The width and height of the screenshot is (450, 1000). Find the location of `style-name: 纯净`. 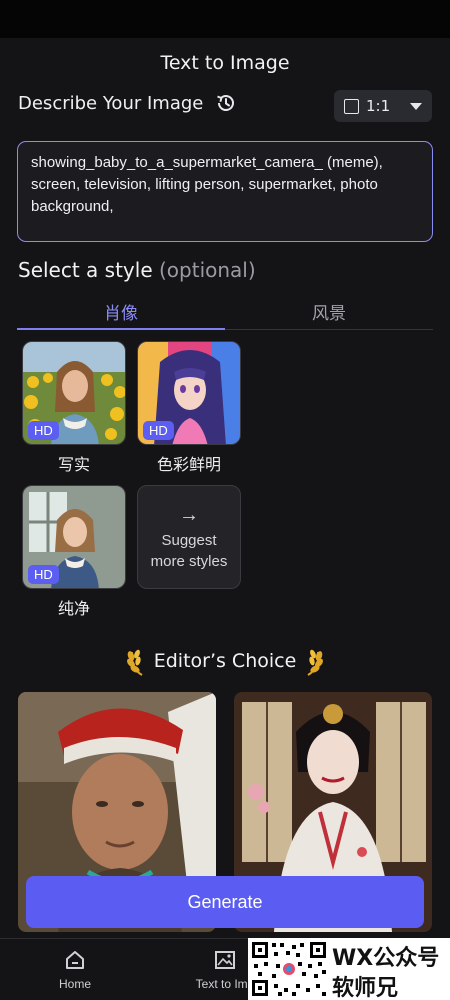

style-name: 纯净 is located at coordinates (73, 608).